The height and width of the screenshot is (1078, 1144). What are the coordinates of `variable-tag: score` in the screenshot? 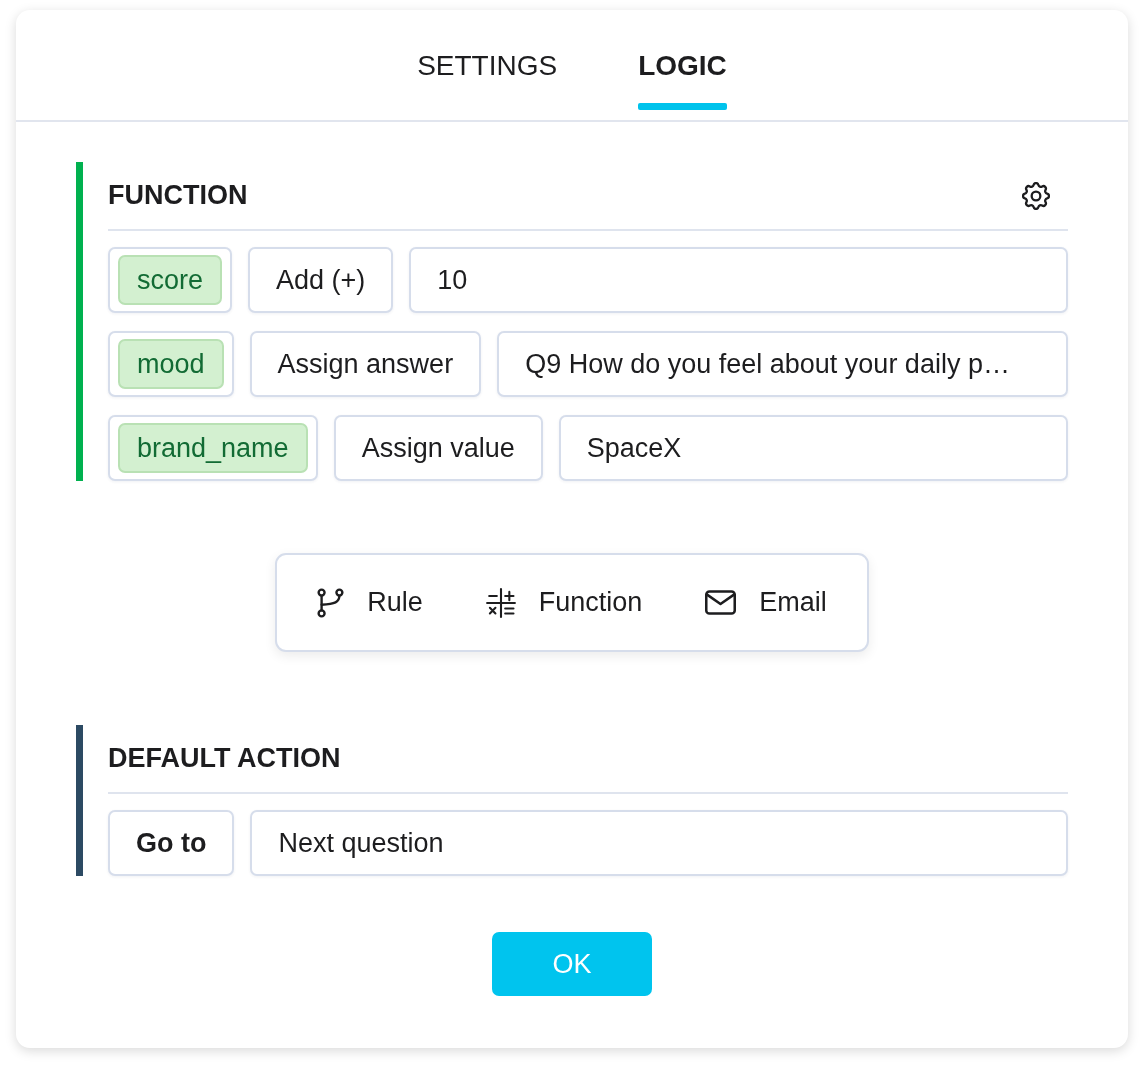 It's located at (170, 280).